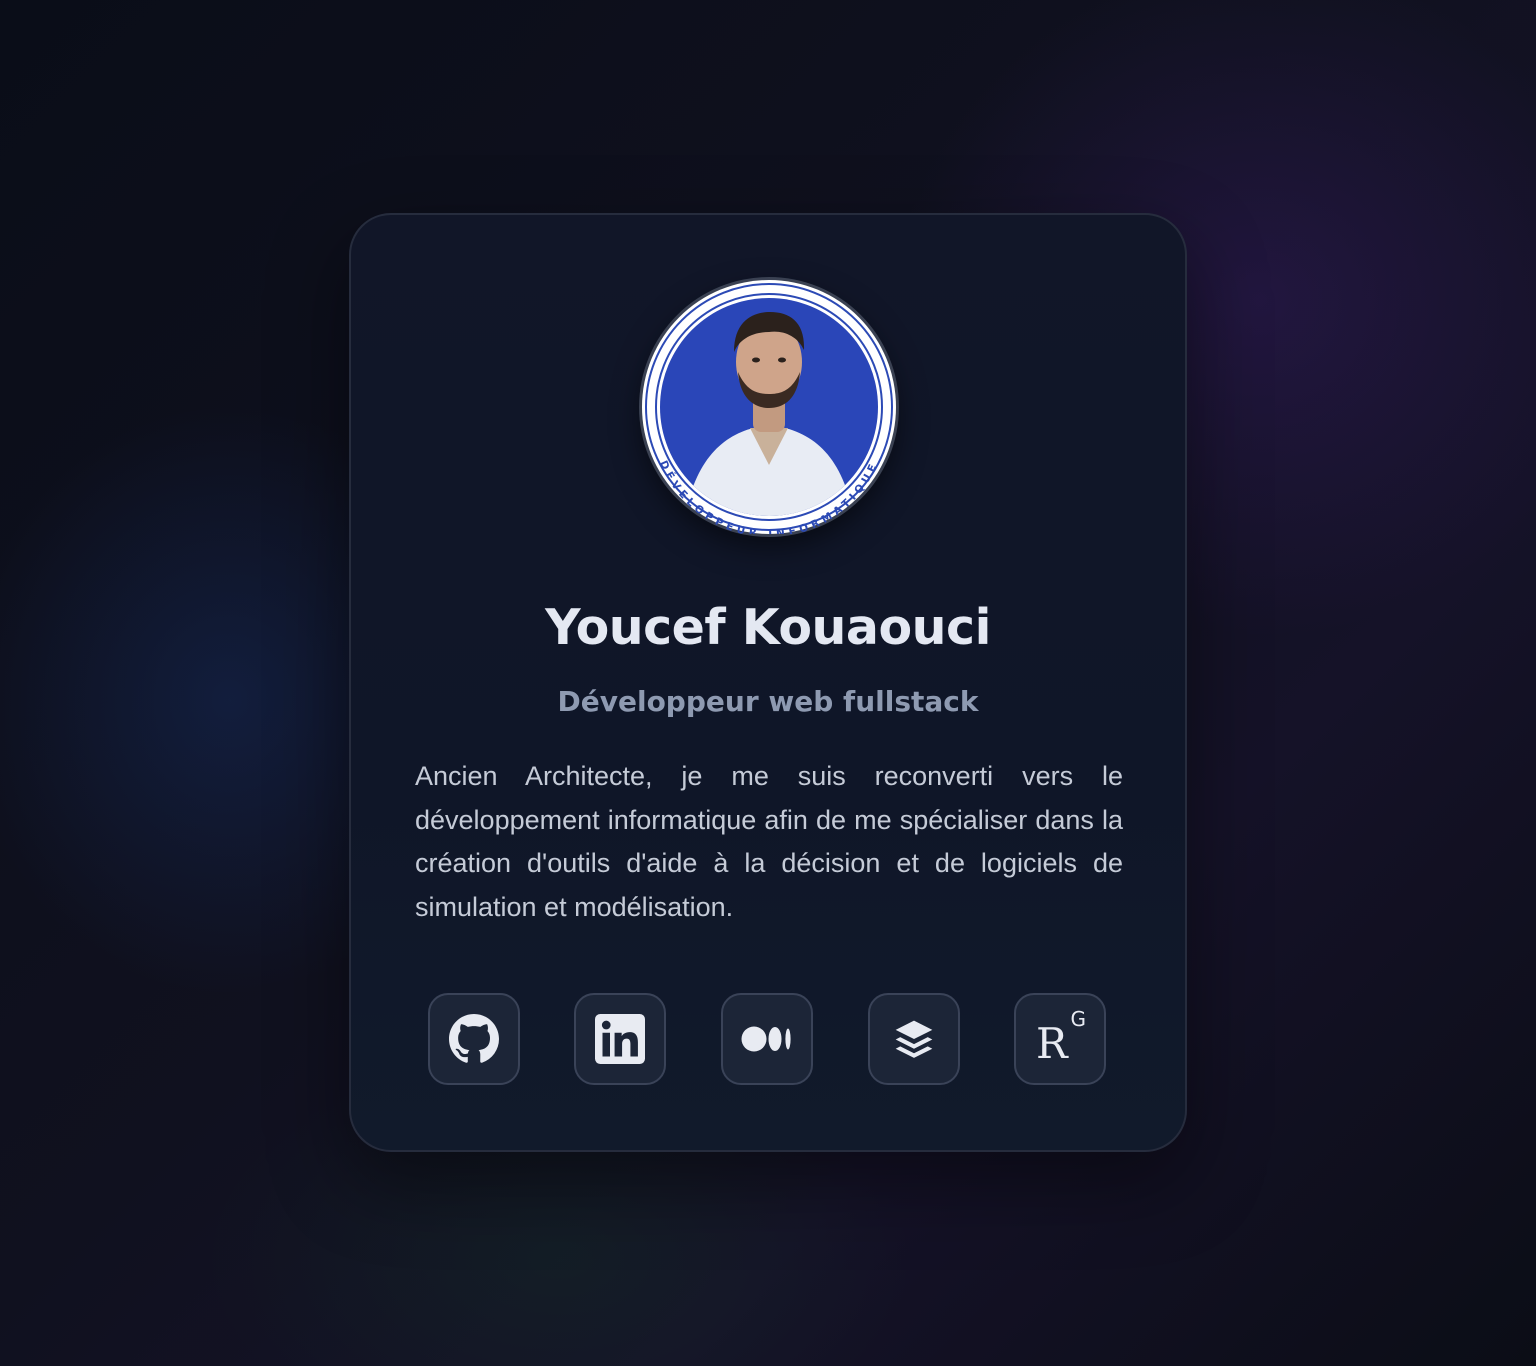  I want to click on stackshare-button, so click(914, 1039).